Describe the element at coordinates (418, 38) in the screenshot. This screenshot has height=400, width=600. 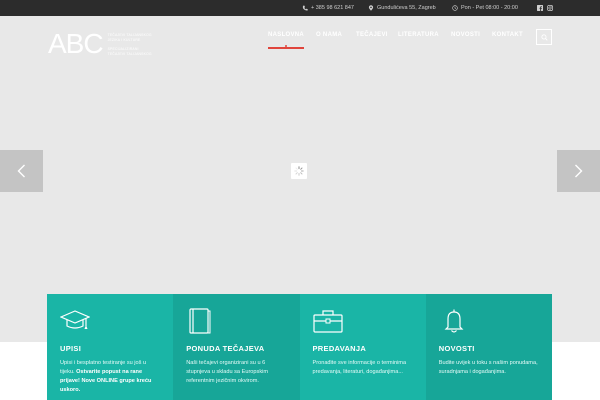
I see `nav-item-literatura: LITERATURA` at that location.